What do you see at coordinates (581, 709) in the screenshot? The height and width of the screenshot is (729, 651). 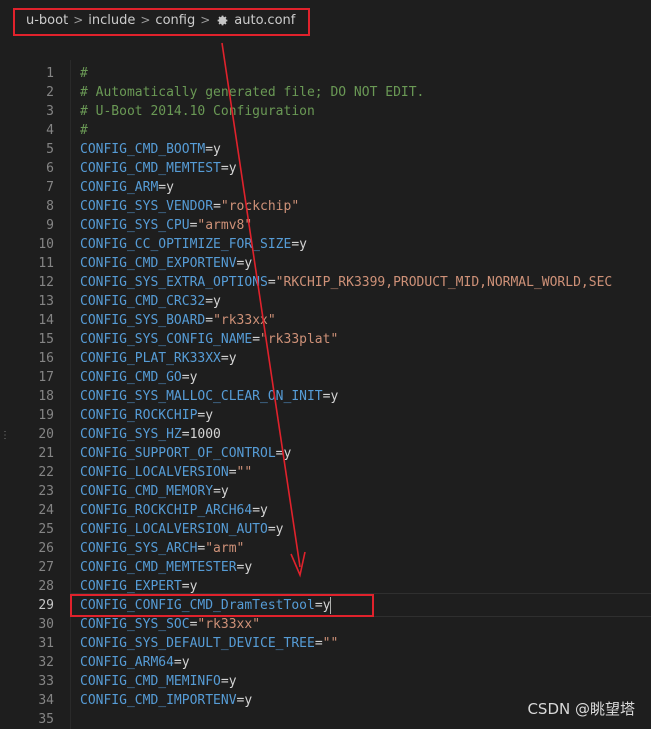 I see `watermark: CSDN @眺望塔` at bounding box center [581, 709].